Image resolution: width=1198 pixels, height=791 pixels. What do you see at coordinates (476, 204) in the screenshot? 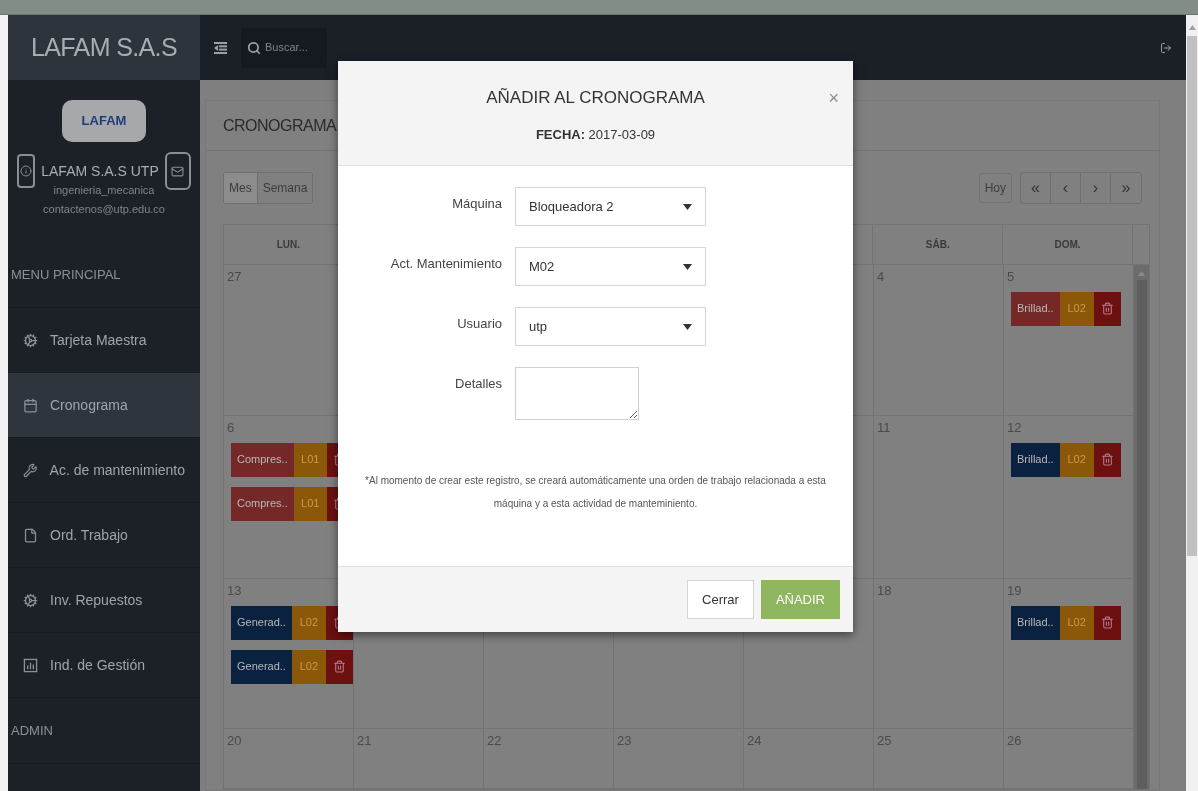
I see `field-label: Máquina` at bounding box center [476, 204].